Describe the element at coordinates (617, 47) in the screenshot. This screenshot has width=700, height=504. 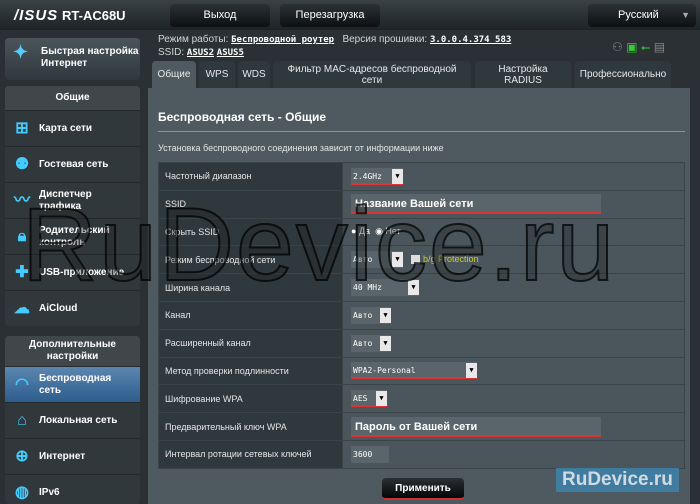
I see `clients-icon: ⚇` at that location.